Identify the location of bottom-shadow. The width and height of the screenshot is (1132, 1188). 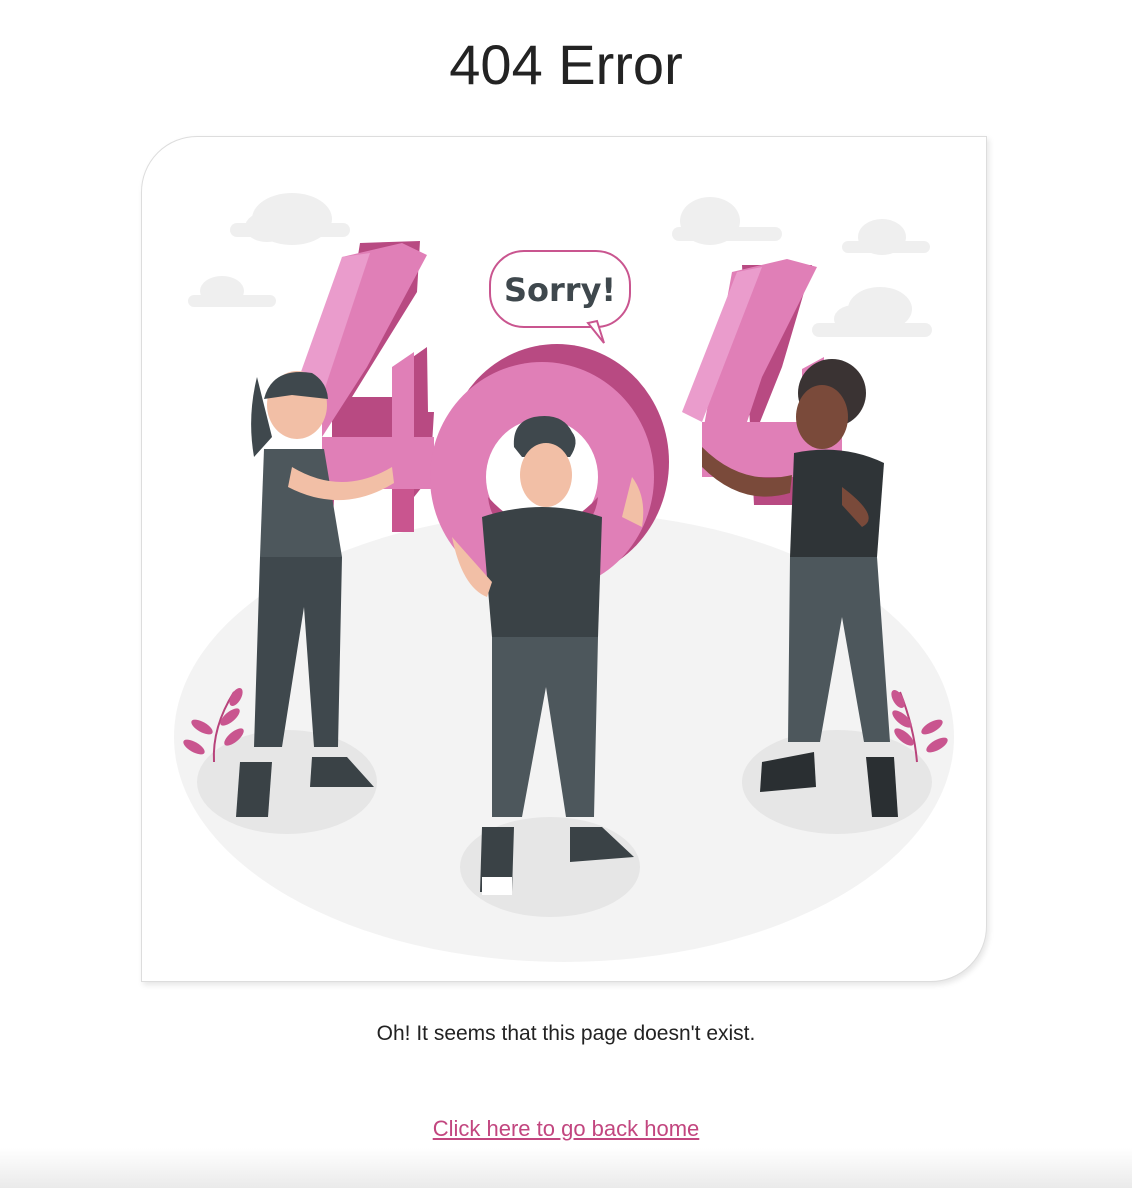
(566, 1168).